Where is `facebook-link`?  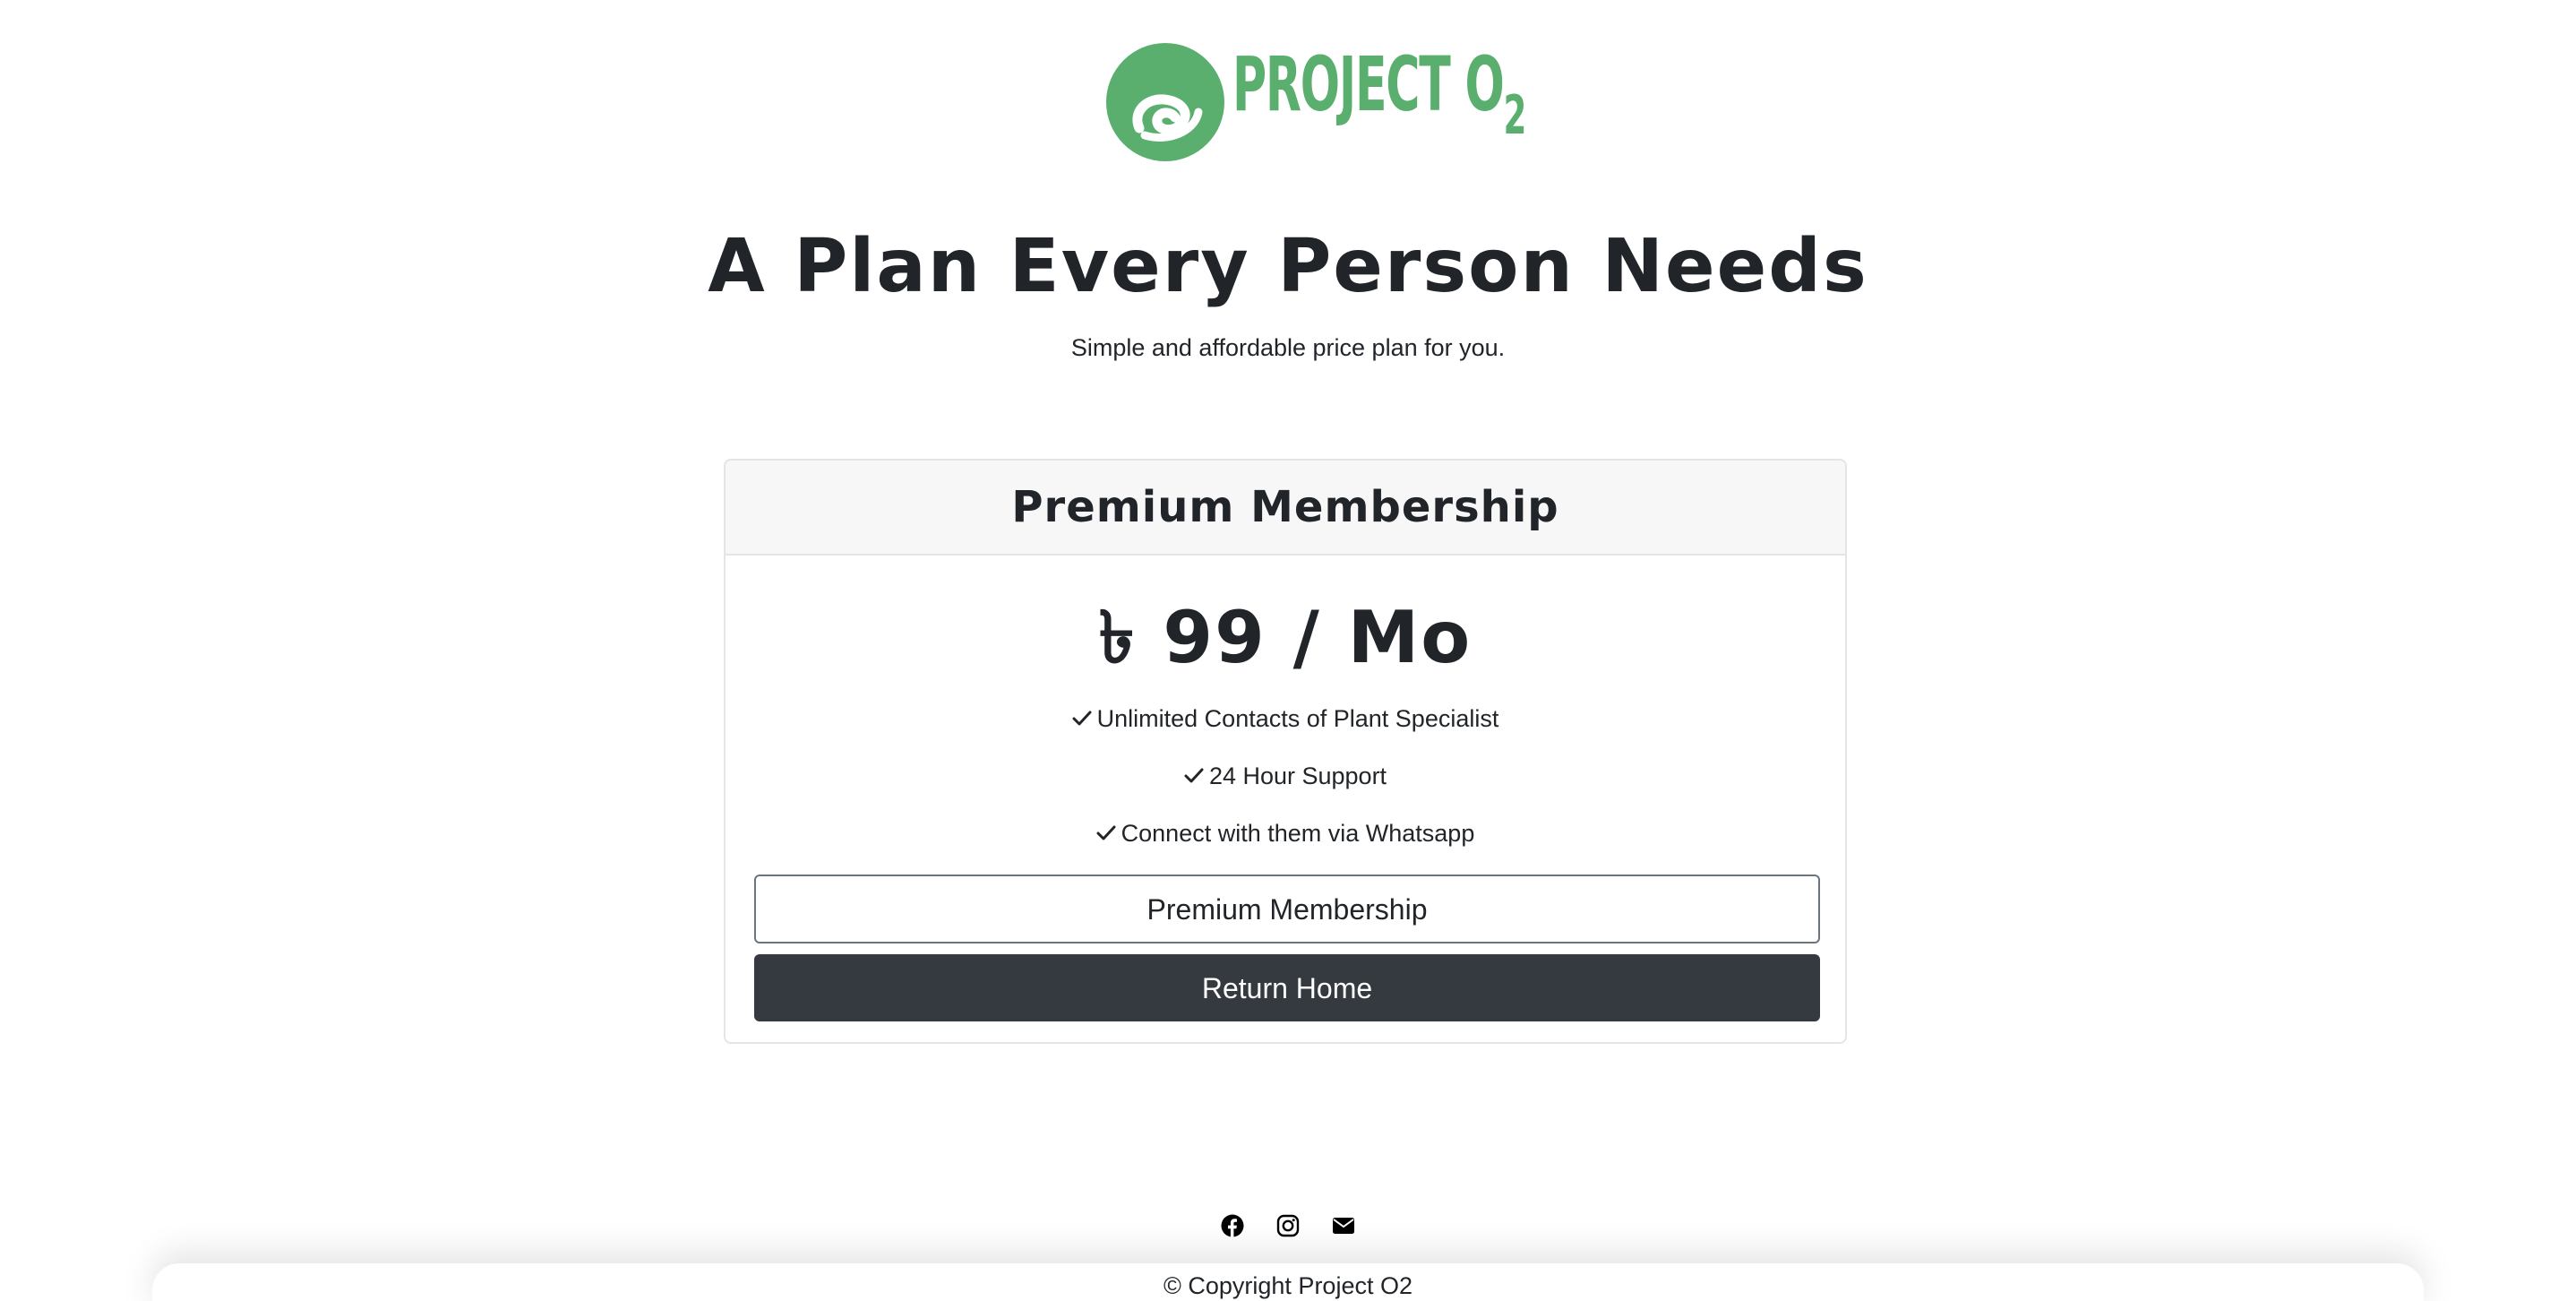
facebook-link is located at coordinates (1232, 1225).